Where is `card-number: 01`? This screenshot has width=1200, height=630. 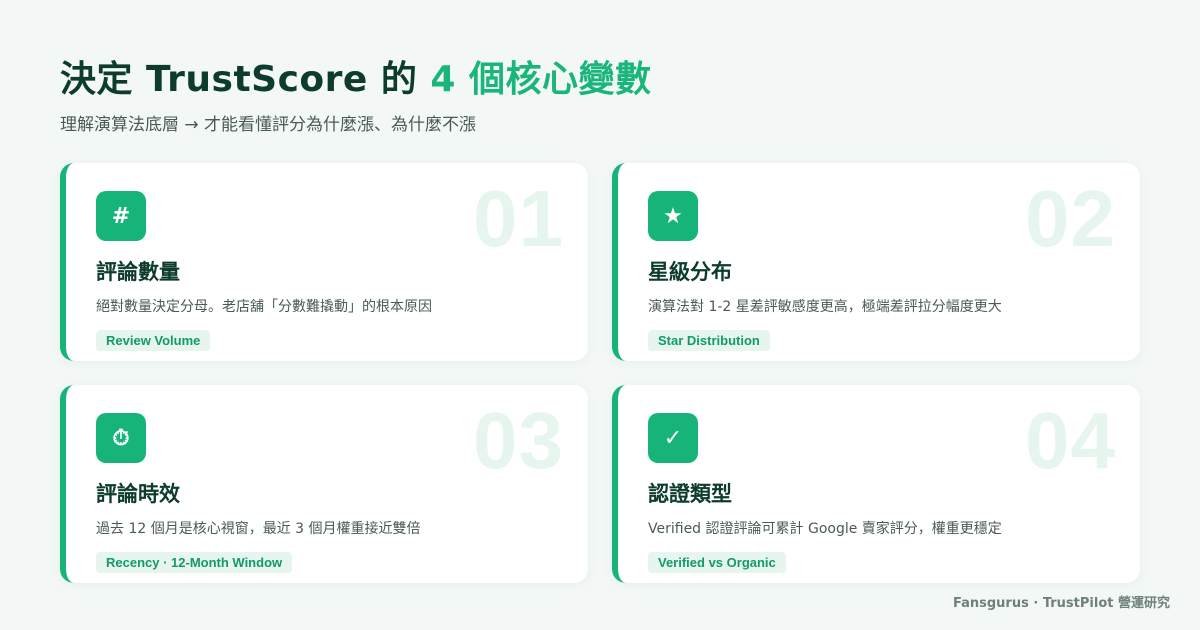 card-number: 01 is located at coordinates (518, 218).